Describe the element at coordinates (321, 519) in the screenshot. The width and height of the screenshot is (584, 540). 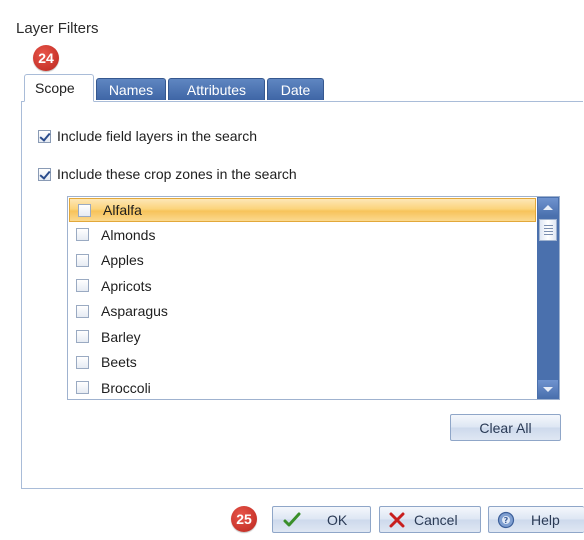
I see `ok-button: OK` at that location.